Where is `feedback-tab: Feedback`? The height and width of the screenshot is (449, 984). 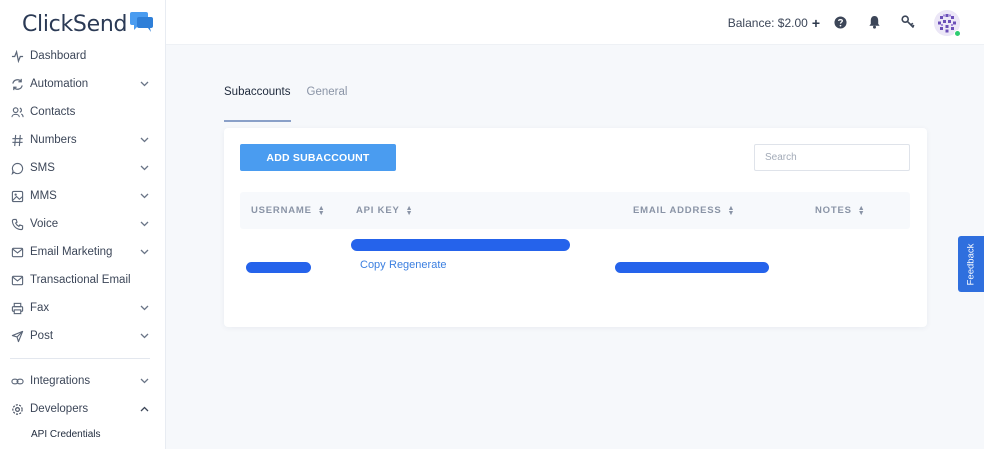
feedback-tab: Feedback is located at coordinates (971, 264).